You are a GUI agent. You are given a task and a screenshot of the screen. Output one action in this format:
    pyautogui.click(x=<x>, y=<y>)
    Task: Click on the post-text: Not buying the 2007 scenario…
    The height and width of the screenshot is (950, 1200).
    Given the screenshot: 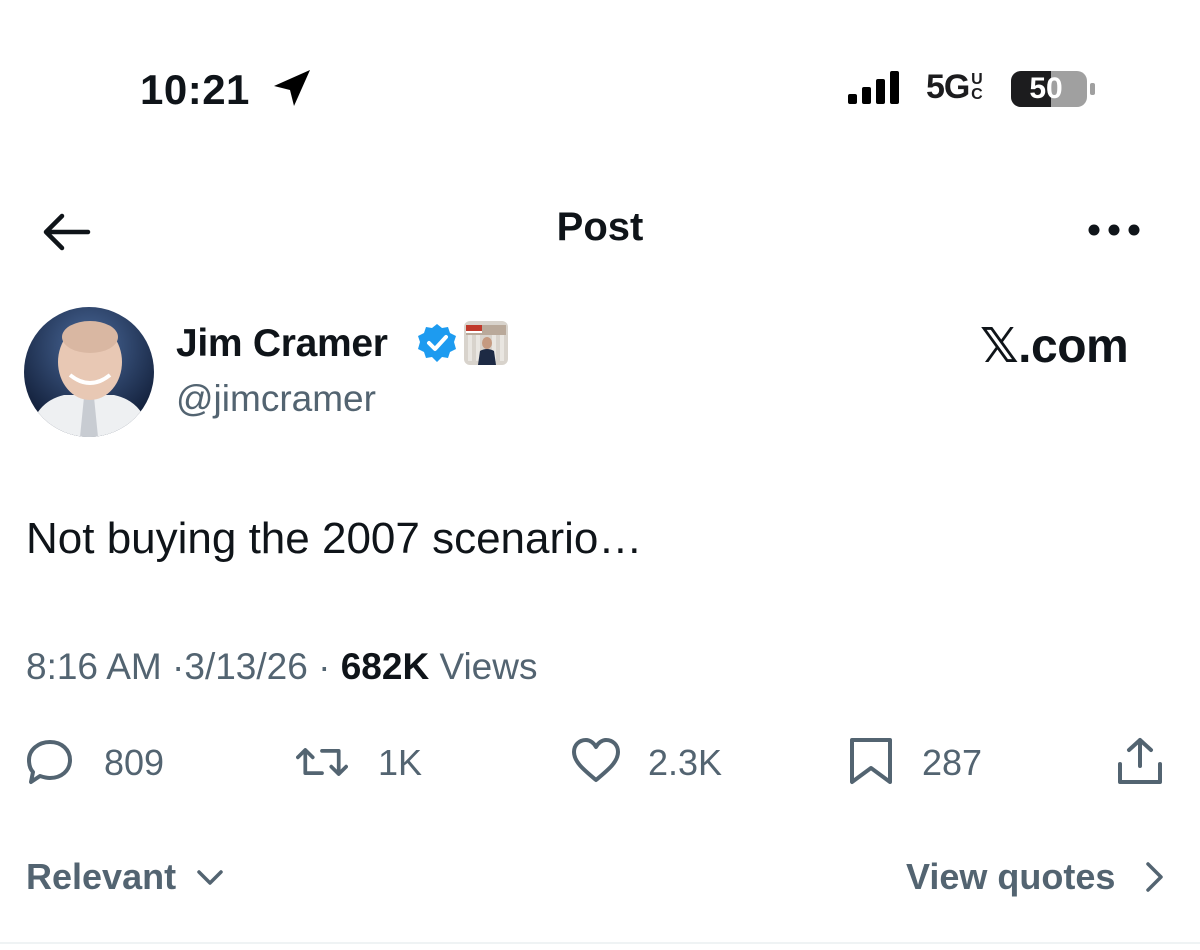 What is the action you would take?
    pyautogui.click(x=334, y=538)
    